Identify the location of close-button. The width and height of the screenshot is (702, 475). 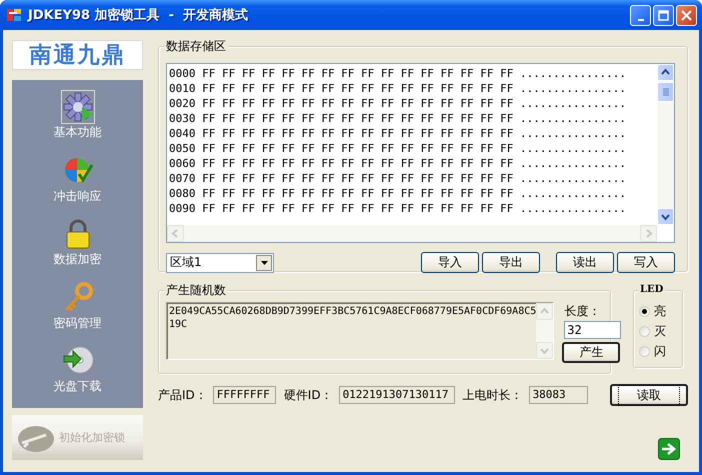
(686, 15).